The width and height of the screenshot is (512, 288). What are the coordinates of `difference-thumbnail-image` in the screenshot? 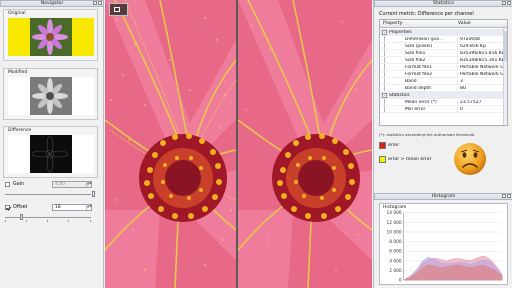 It's located at (51, 154).